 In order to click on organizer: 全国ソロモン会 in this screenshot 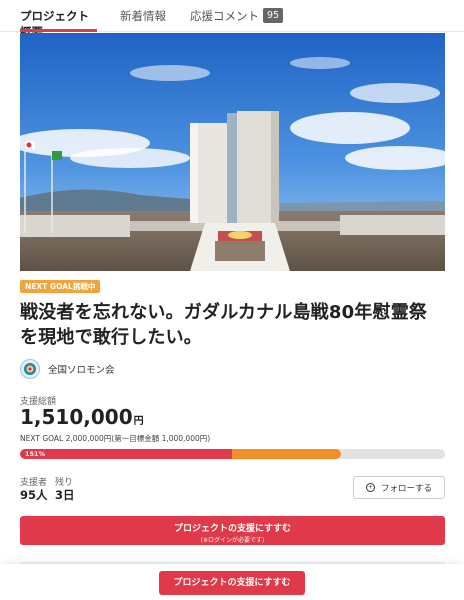, I will do `click(67, 369)`.